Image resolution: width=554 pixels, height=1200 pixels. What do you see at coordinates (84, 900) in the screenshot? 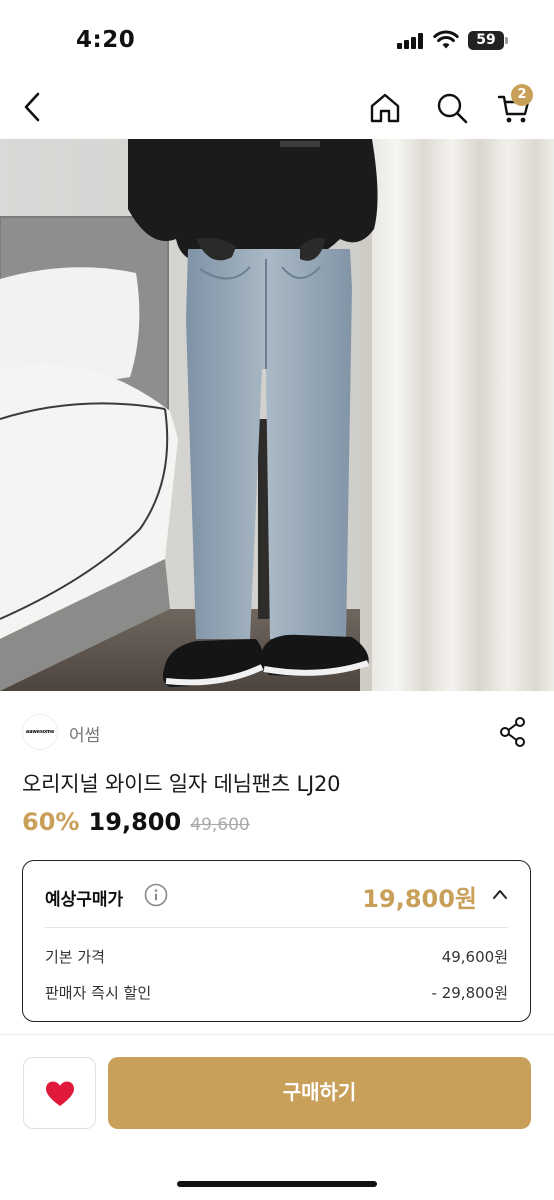
I see `estimated-price-label: 예상구매가` at bounding box center [84, 900].